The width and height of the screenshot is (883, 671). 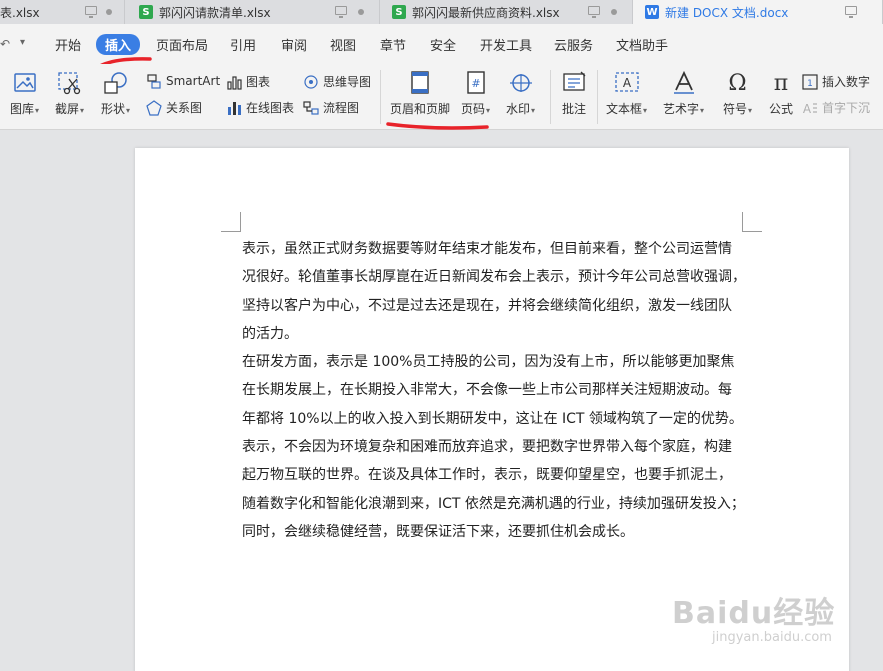 I want to click on drop-cap-label: 首字下沉, so click(x=846, y=108).